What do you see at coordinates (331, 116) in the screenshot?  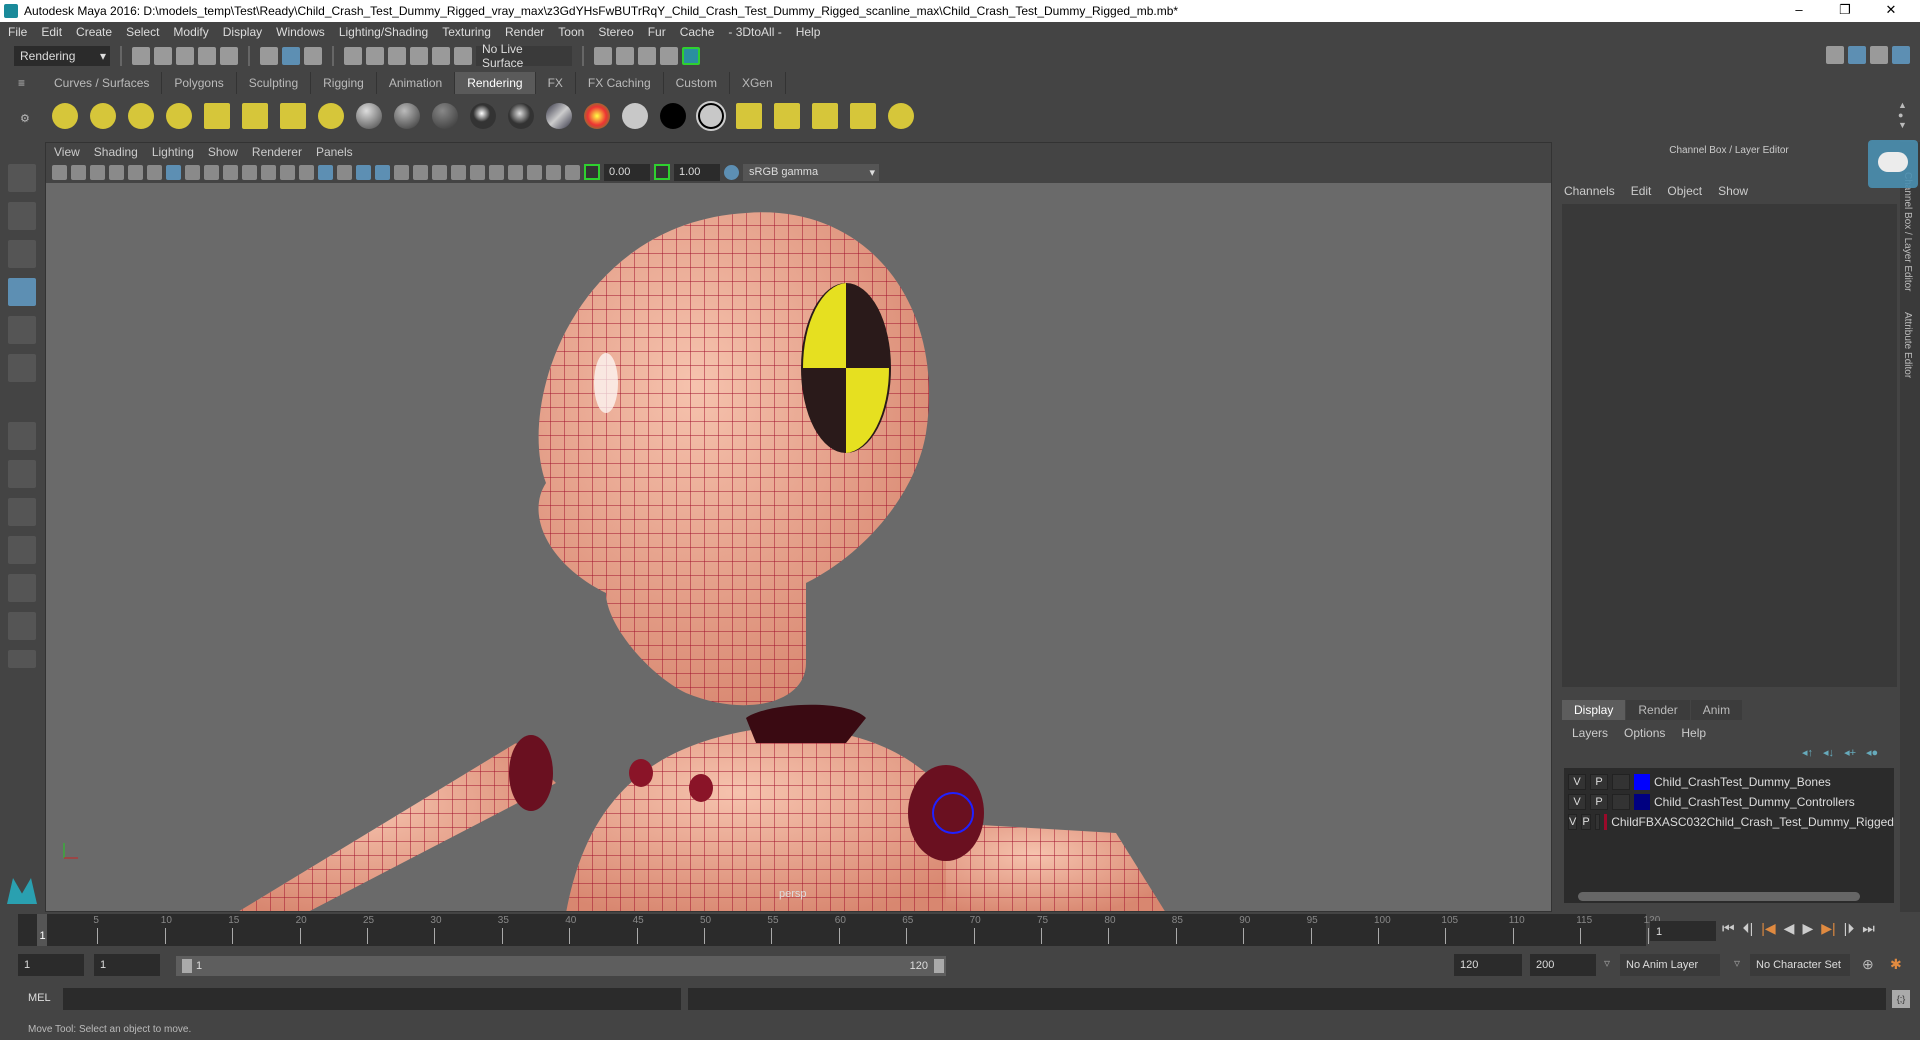 I see `camera-aim-icon` at bounding box center [331, 116].